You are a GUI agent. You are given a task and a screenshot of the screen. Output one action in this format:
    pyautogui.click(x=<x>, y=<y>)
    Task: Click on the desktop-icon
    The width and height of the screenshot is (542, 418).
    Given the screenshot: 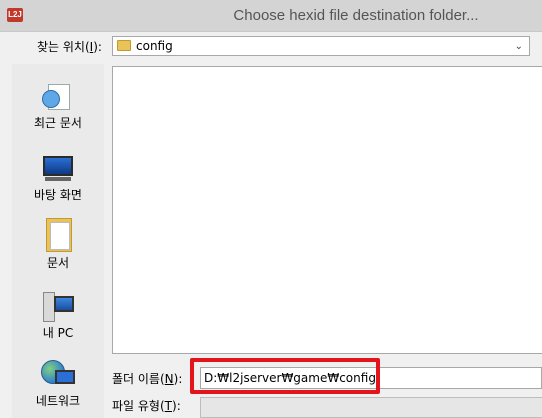 What is the action you would take?
    pyautogui.click(x=58, y=169)
    